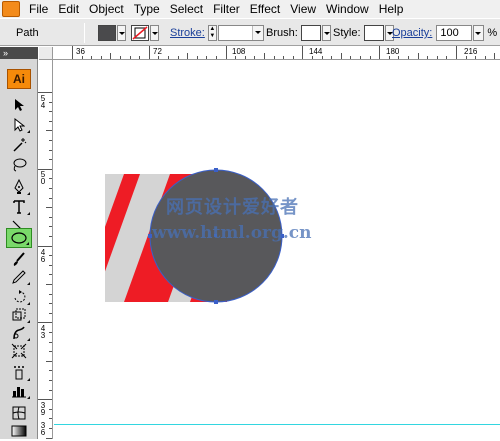 This screenshot has height=441, width=500. What do you see at coordinates (373, 33) in the screenshot?
I see `style-swatch` at bounding box center [373, 33].